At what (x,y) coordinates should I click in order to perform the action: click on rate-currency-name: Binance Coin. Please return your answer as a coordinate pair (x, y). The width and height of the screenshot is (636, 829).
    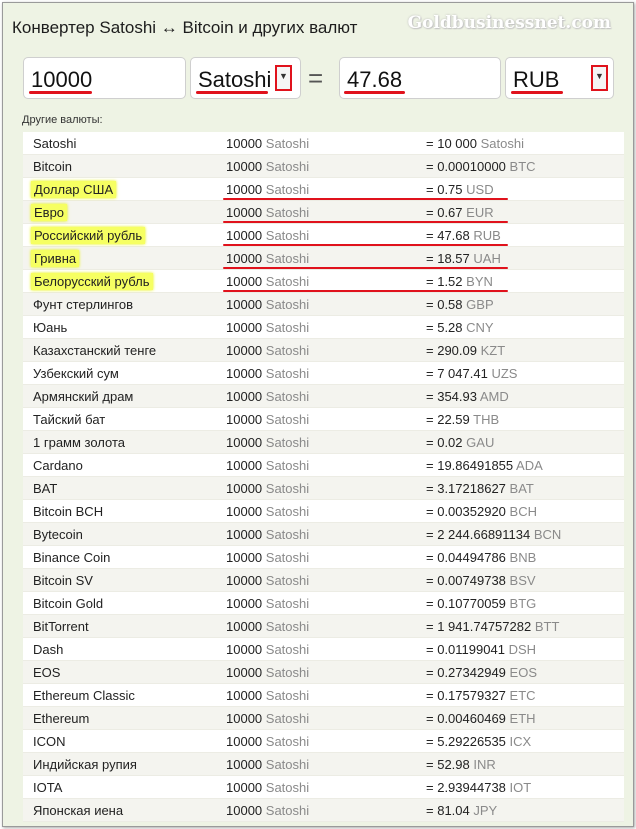
    Looking at the image, I should click on (72, 557).